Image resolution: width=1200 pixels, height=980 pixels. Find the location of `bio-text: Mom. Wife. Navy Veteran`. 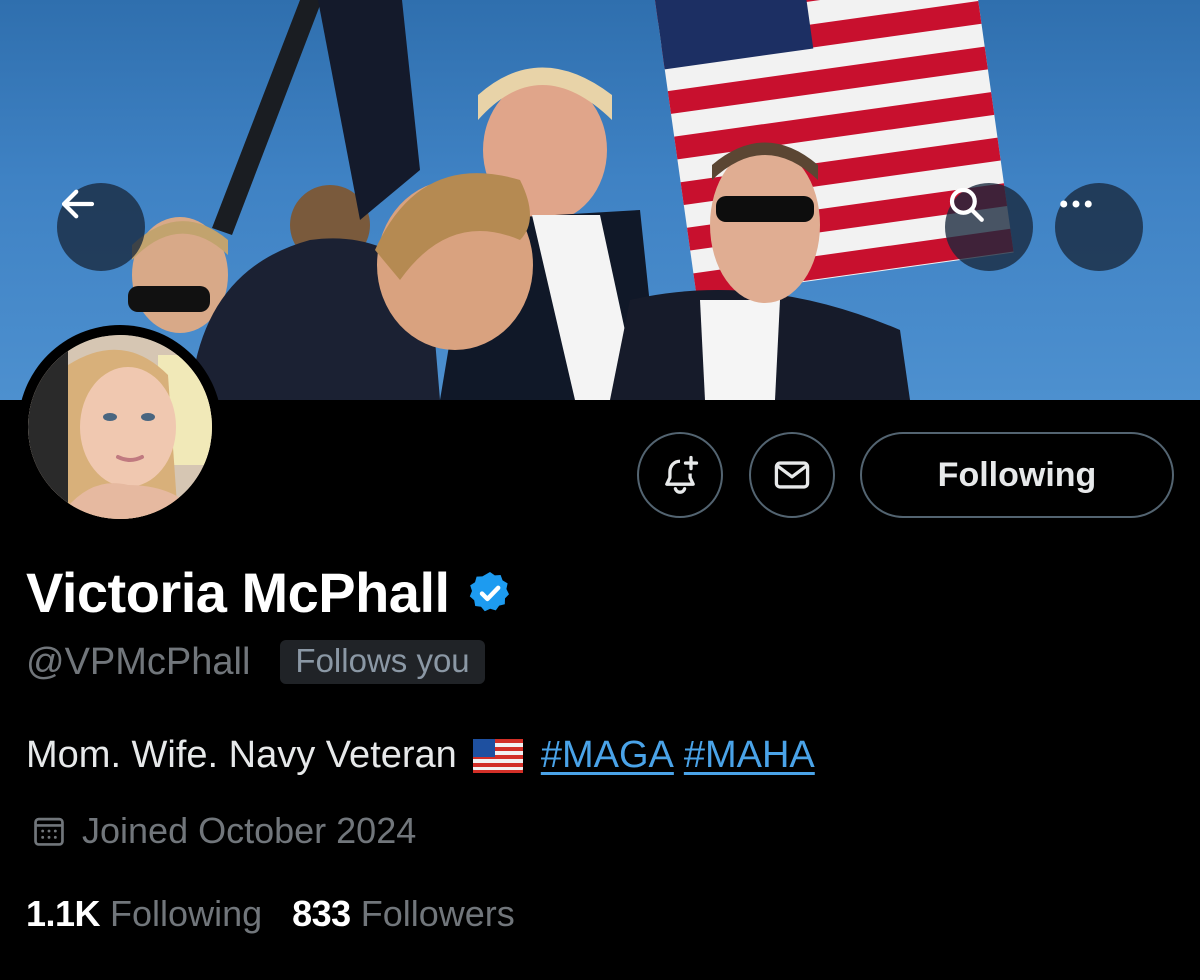

bio-text: Mom. Wife. Navy Veteran is located at coordinates (241, 755).